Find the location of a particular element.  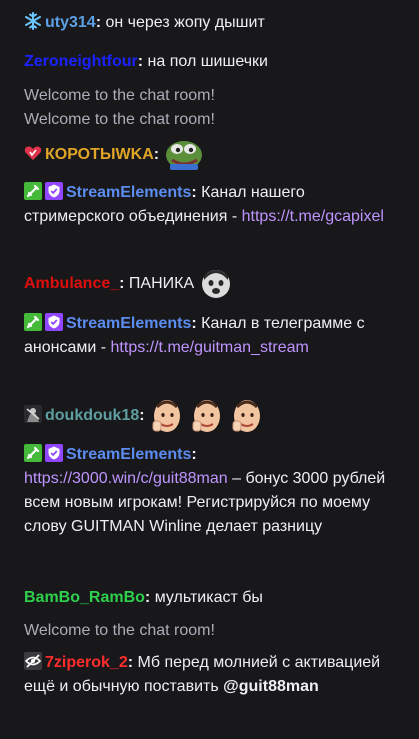

hidden-eye-badge-icon is located at coordinates (33, 661).